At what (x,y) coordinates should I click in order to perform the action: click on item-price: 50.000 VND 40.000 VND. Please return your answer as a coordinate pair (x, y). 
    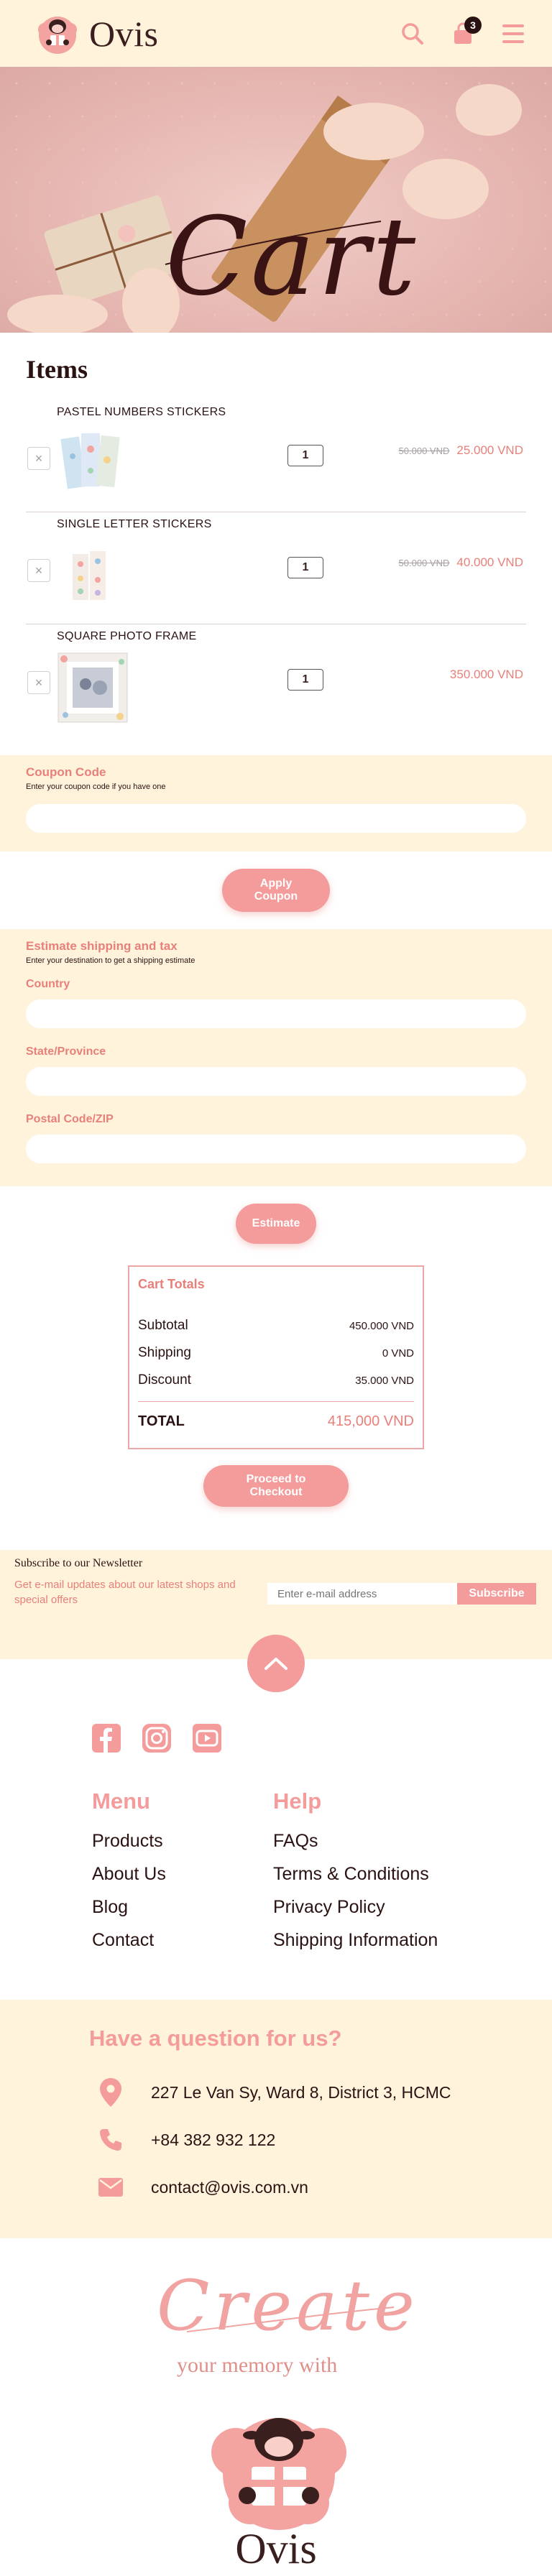
    Looking at the image, I should click on (461, 562).